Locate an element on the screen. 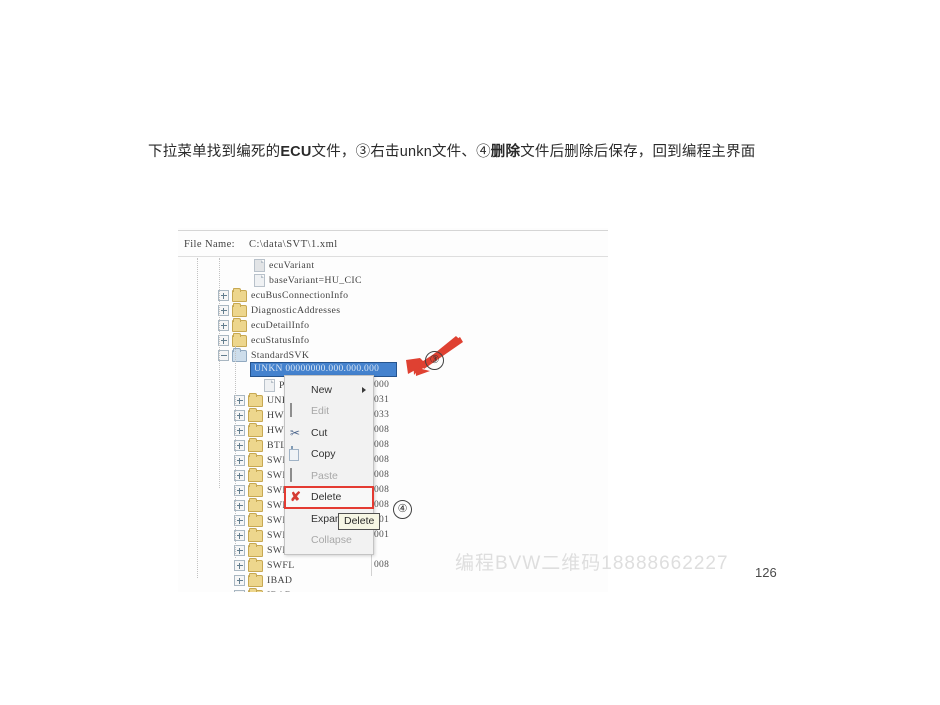  tree-row: baseVariant=HU_CIC is located at coordinates (393, 280).